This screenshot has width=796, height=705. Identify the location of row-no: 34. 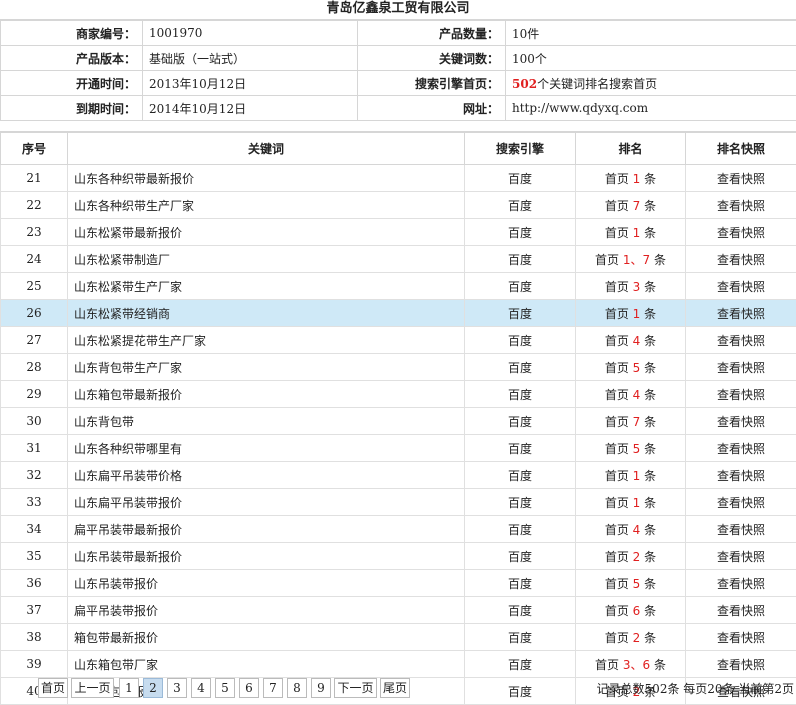
(34, 529).